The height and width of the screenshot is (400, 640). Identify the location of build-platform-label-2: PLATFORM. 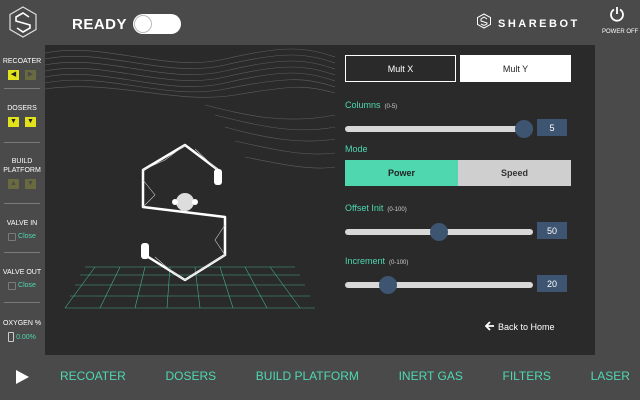
(22, 170).